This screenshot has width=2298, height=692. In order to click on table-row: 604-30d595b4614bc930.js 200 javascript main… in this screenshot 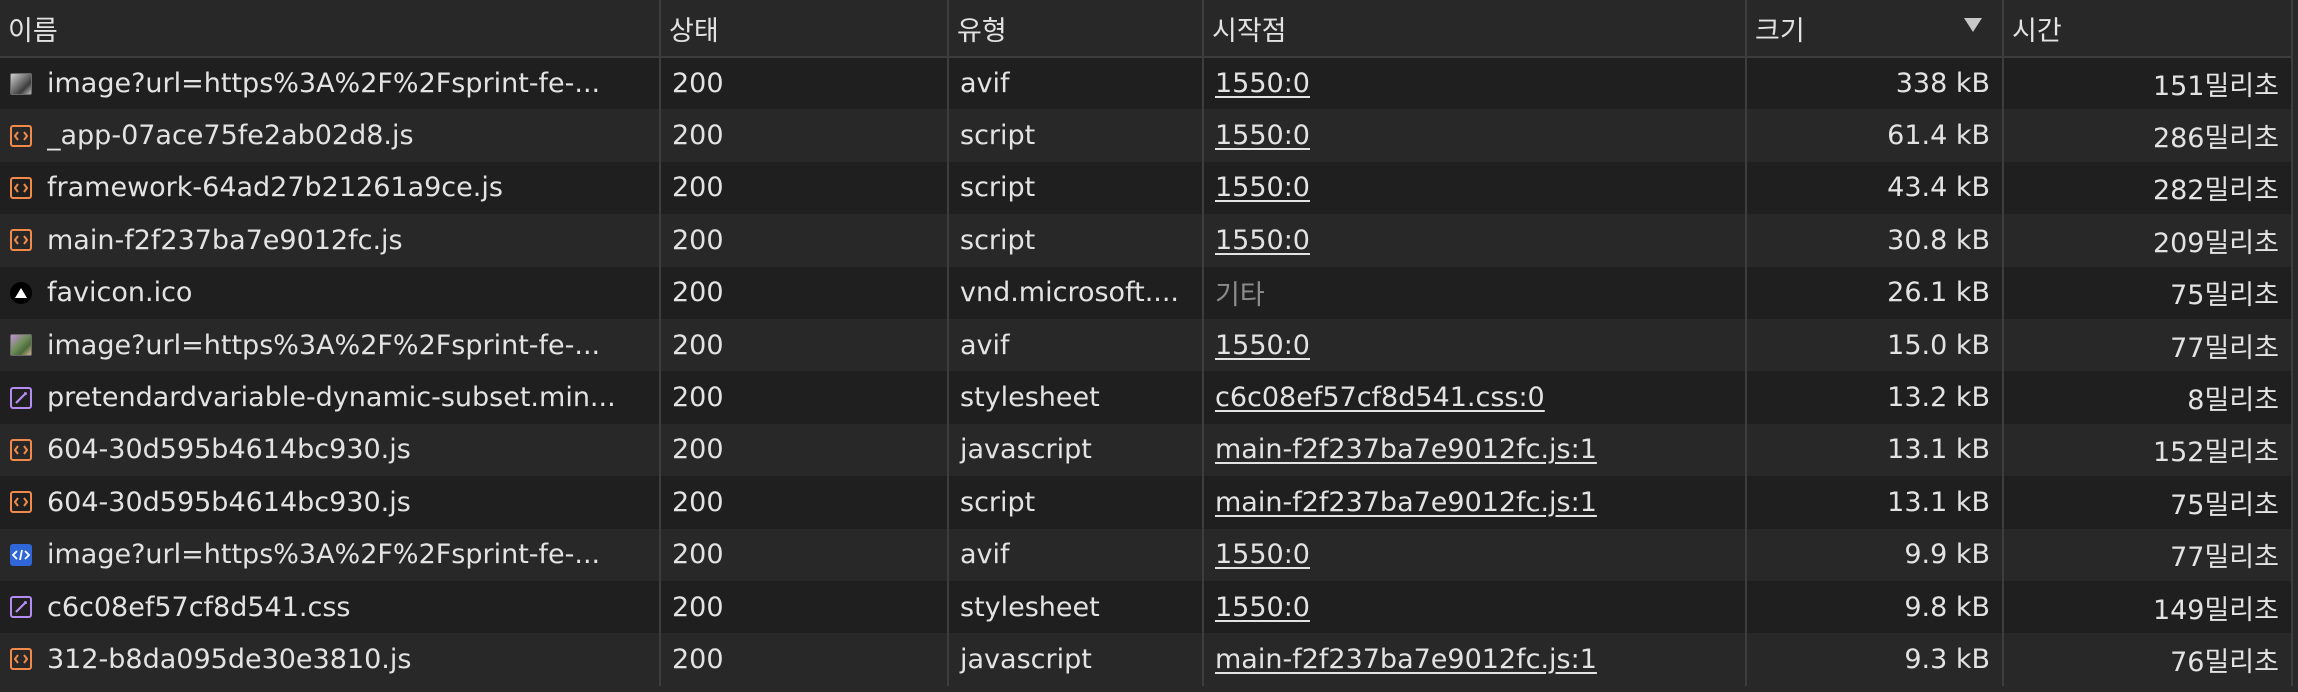, I will do `click(1146, 450)`.